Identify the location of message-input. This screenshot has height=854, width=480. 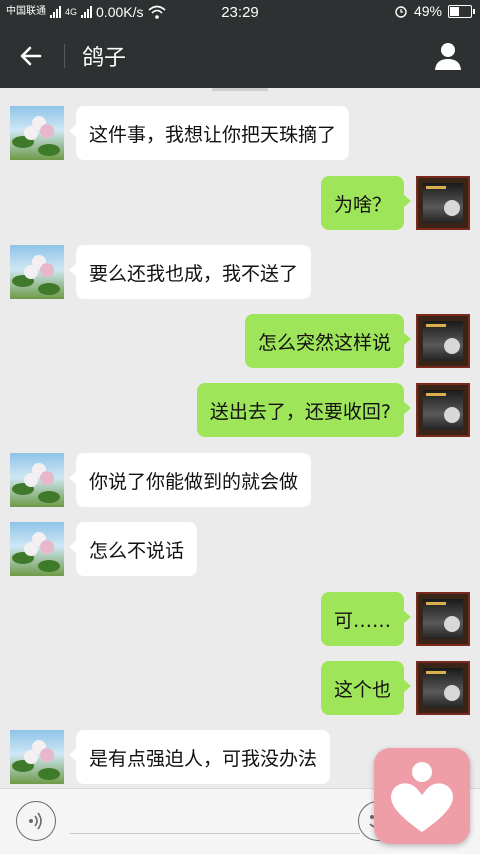
(215, 833).